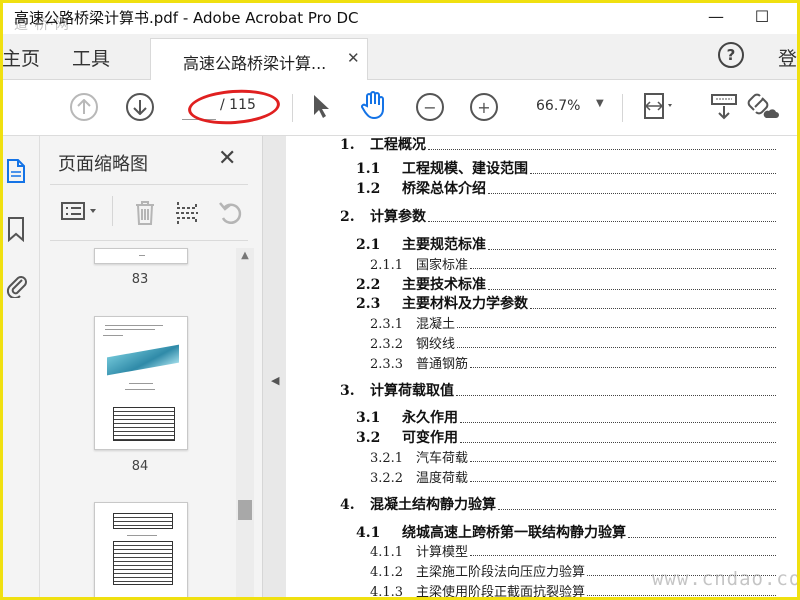  I want to click on toc-entry: 3.2.1 汽车荷载, so click(573, 456).